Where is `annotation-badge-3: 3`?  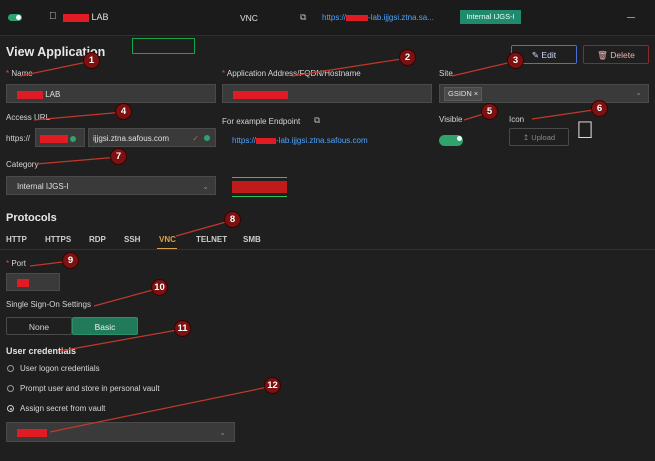
annotation-badge-3: 3 is located at coordinates (515, 60).